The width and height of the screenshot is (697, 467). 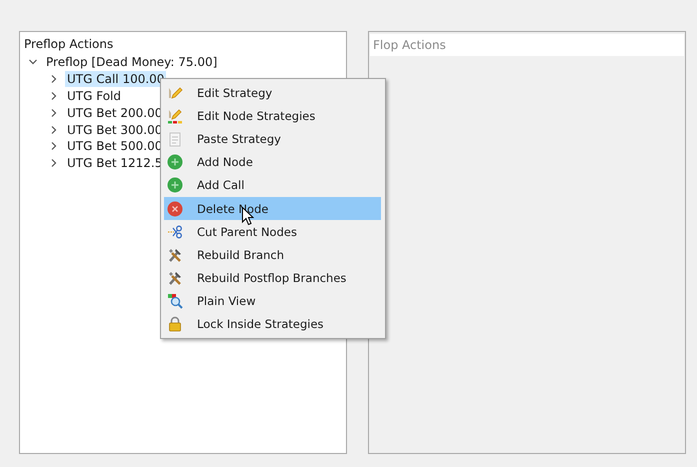 I want to click on menu-item: Add Node, so click(x=272, y=162).